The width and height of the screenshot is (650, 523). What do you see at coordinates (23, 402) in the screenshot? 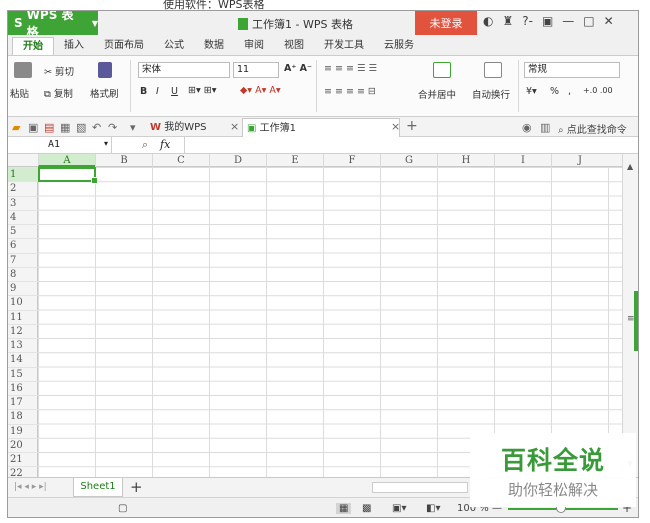
I see `row-header: 17` at bounding box center [23, 402].